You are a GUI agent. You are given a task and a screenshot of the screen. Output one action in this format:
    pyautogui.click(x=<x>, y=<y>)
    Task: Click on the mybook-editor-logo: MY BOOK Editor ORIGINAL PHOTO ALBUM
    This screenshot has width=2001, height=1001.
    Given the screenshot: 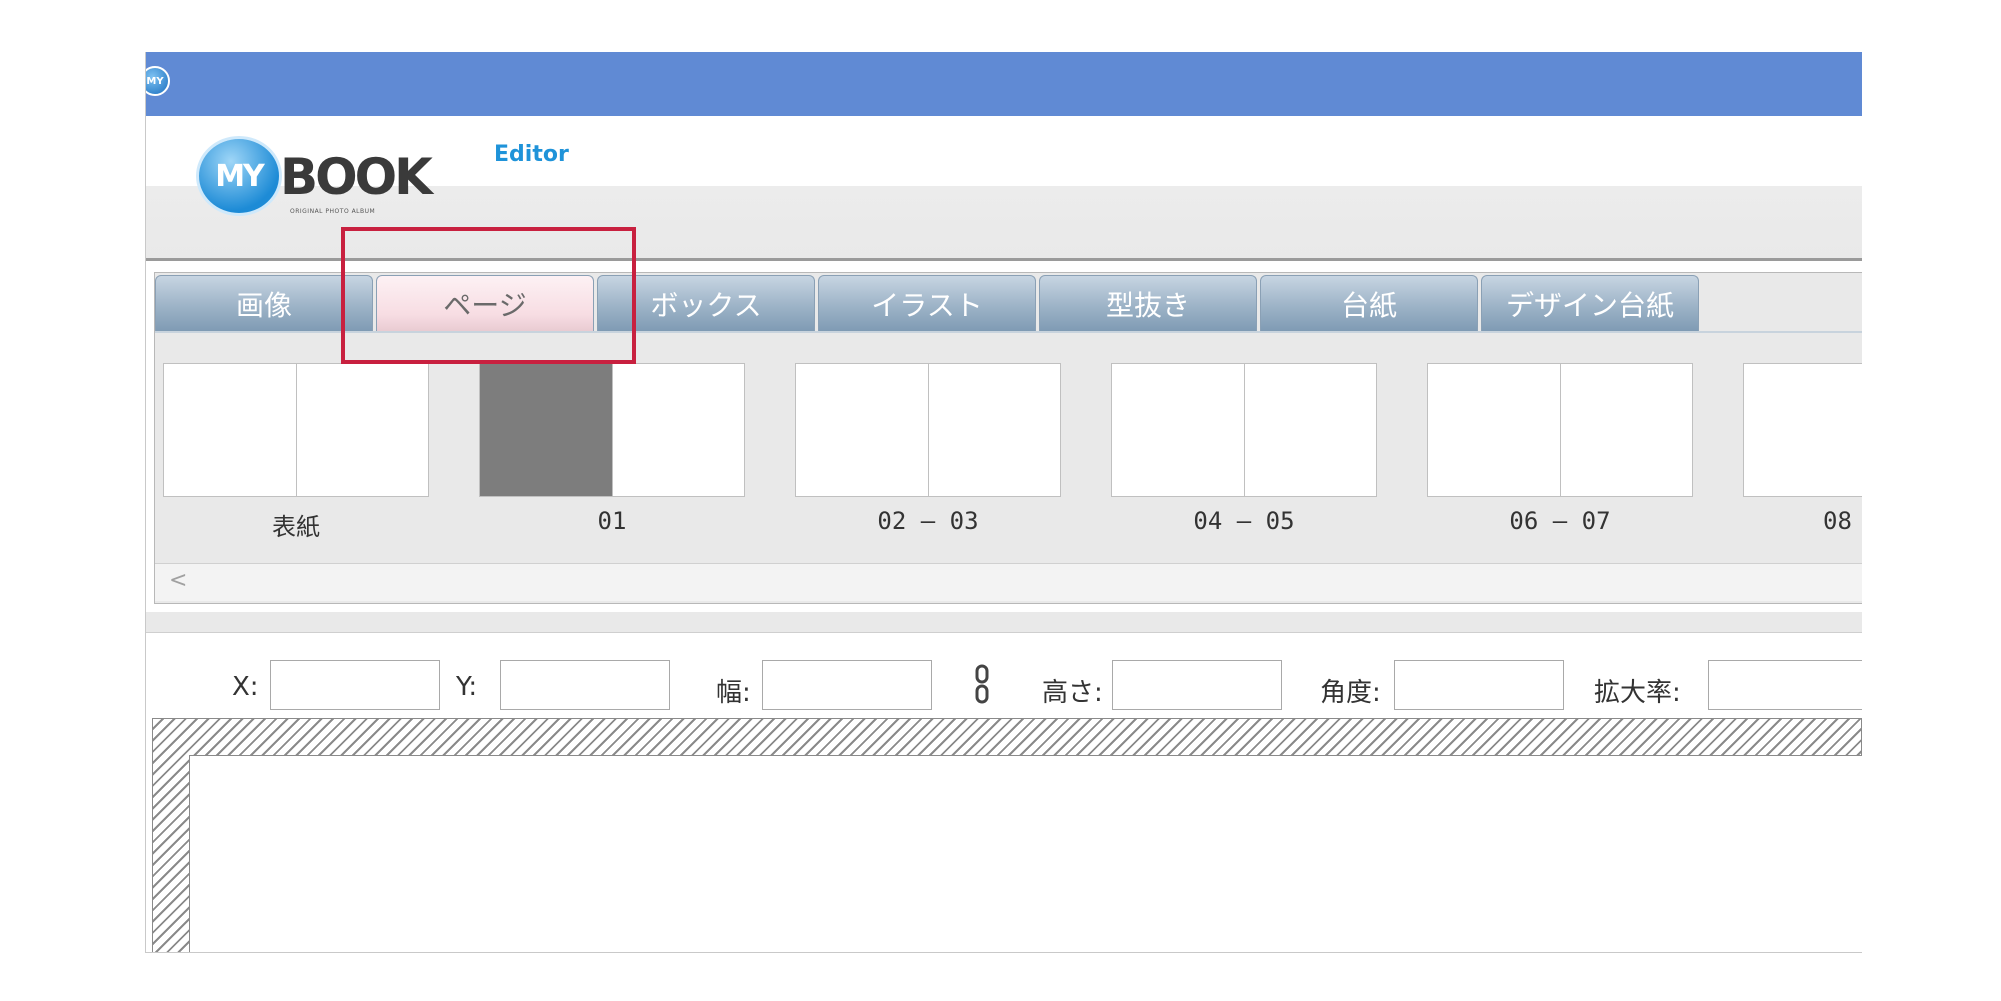 What is the action you would take?
    pyautogui.click(x=382, y=186)
    